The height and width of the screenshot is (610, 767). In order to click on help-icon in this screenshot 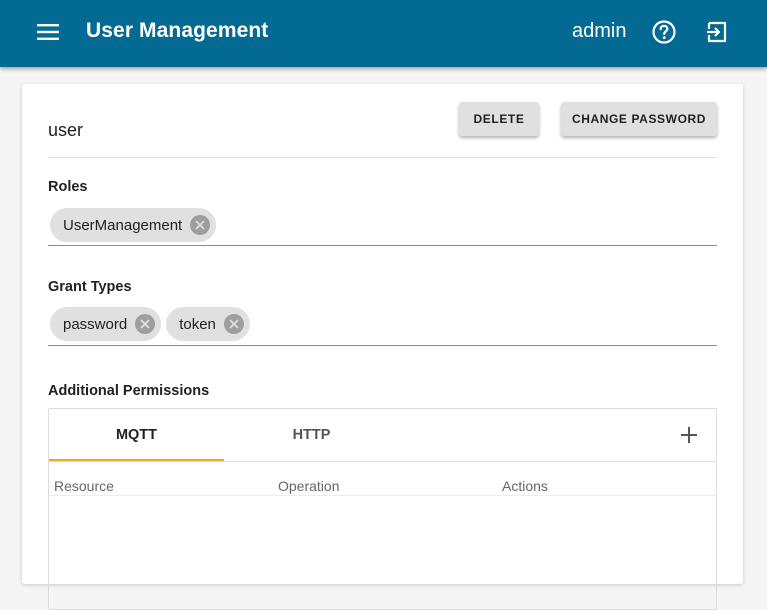, I will do `click(664, 32)`.